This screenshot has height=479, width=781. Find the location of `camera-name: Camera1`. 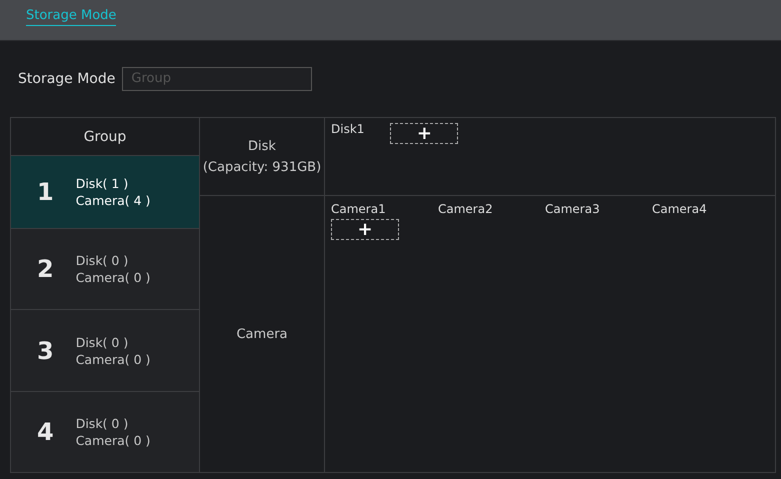

camera-name: Camera1 is located at coordinates (359, 209).